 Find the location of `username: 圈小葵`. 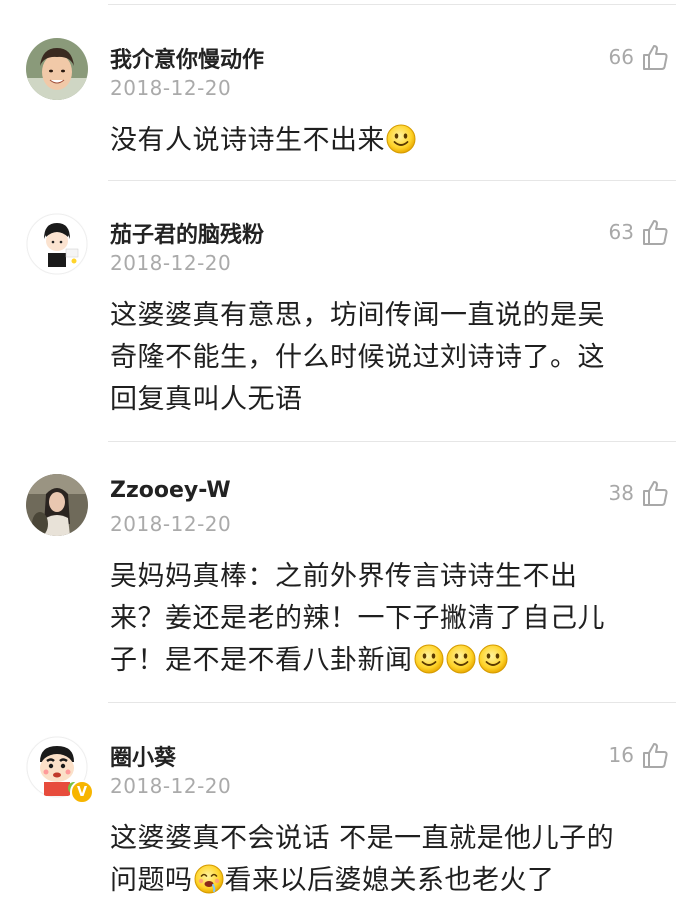

username: 圈小葵 is located at coordinates (143, 756).